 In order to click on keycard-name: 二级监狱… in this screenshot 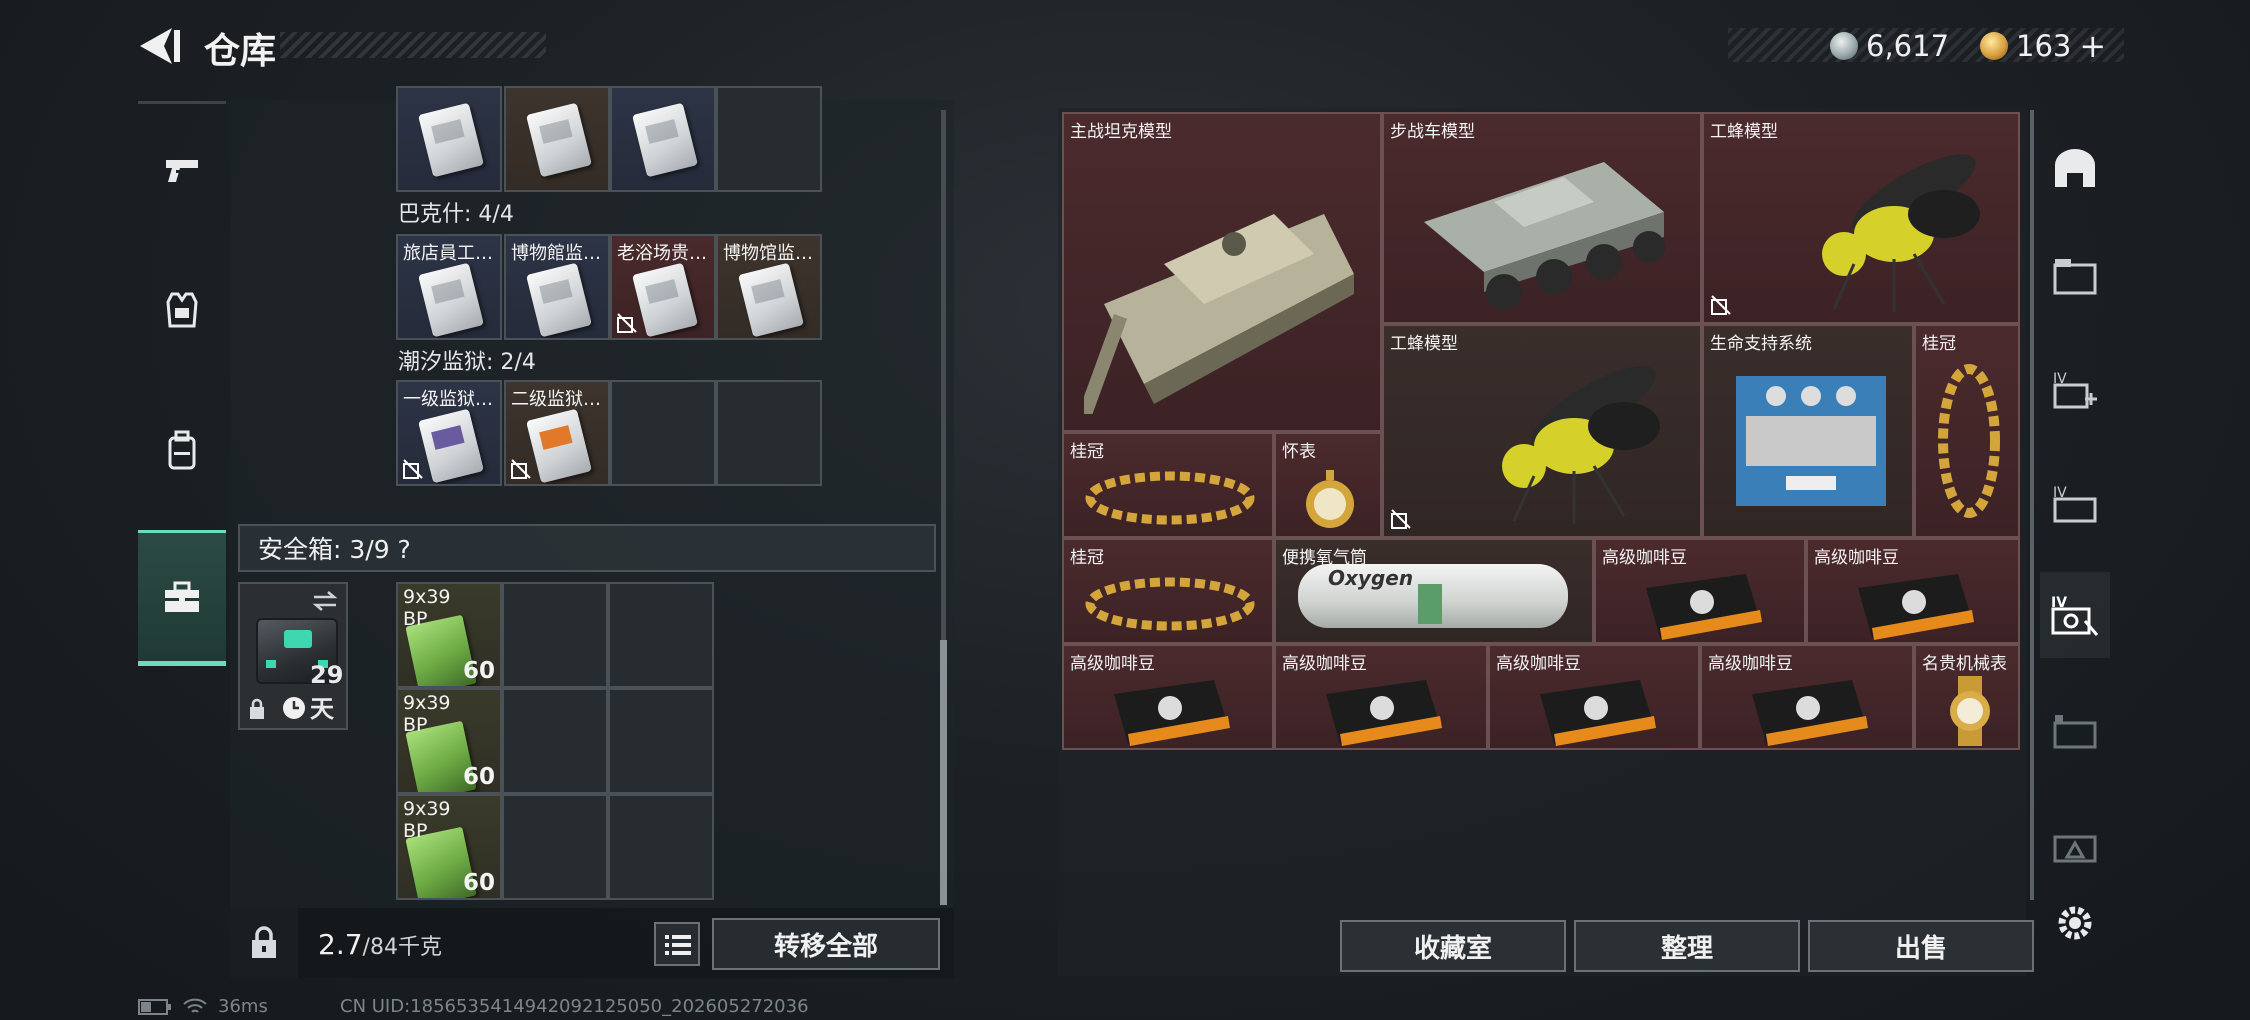, I will do `click(556, 399)`.